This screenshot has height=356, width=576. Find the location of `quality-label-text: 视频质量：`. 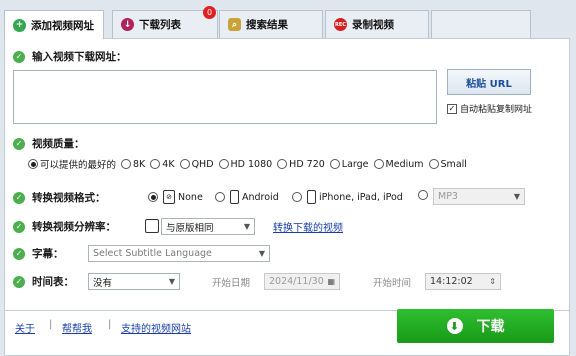

quality-label-text: 视频质量： is located at coordinates (58, 144).